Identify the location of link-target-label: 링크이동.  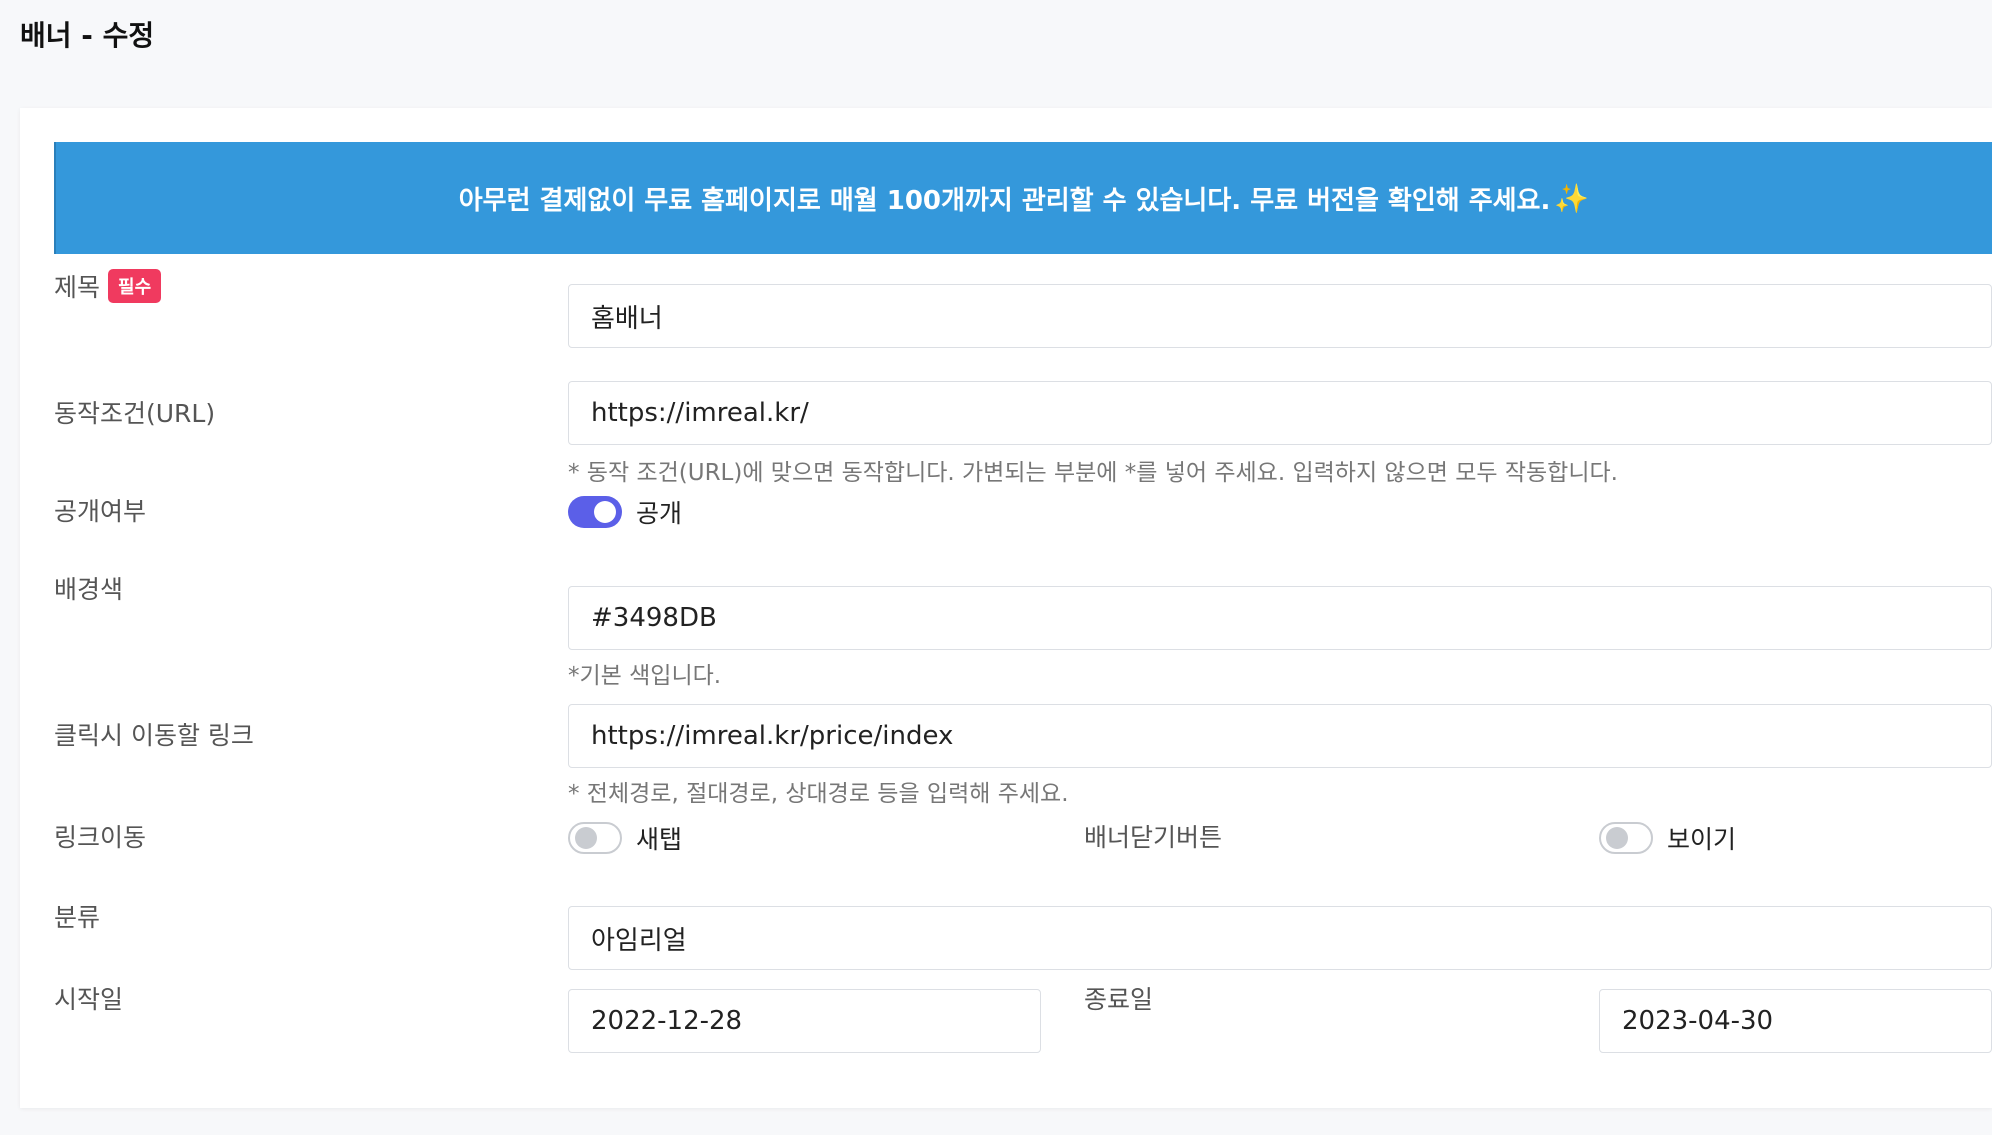
(100, 837).